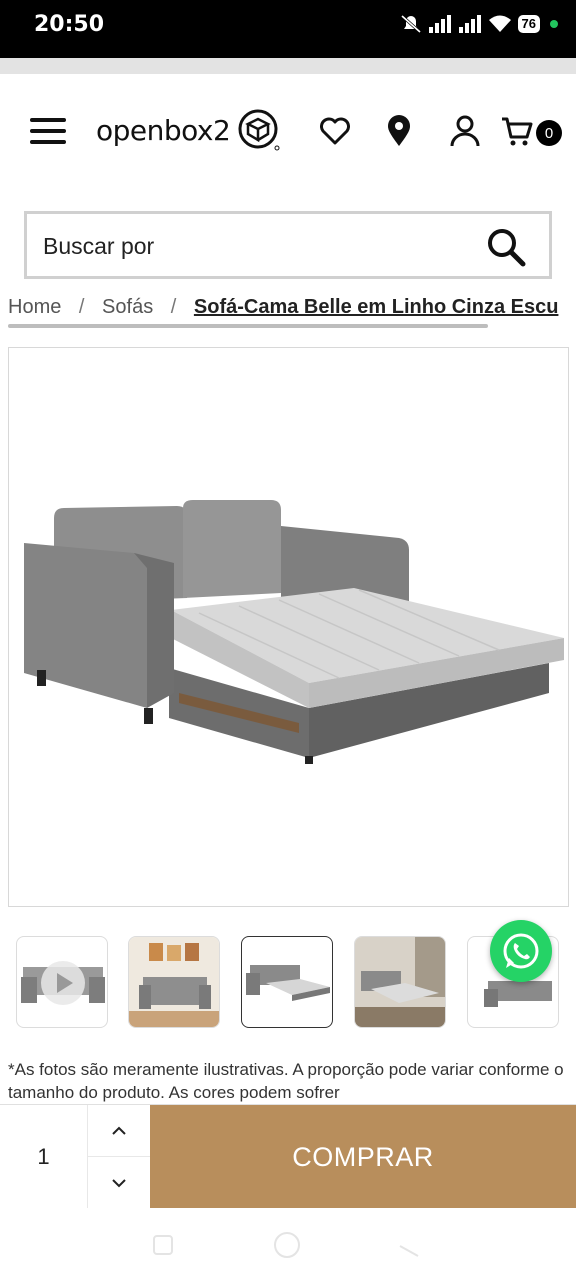 This screenshot has height=1280, width=576. I want to click on status-icons: 76, so click(479, 24).